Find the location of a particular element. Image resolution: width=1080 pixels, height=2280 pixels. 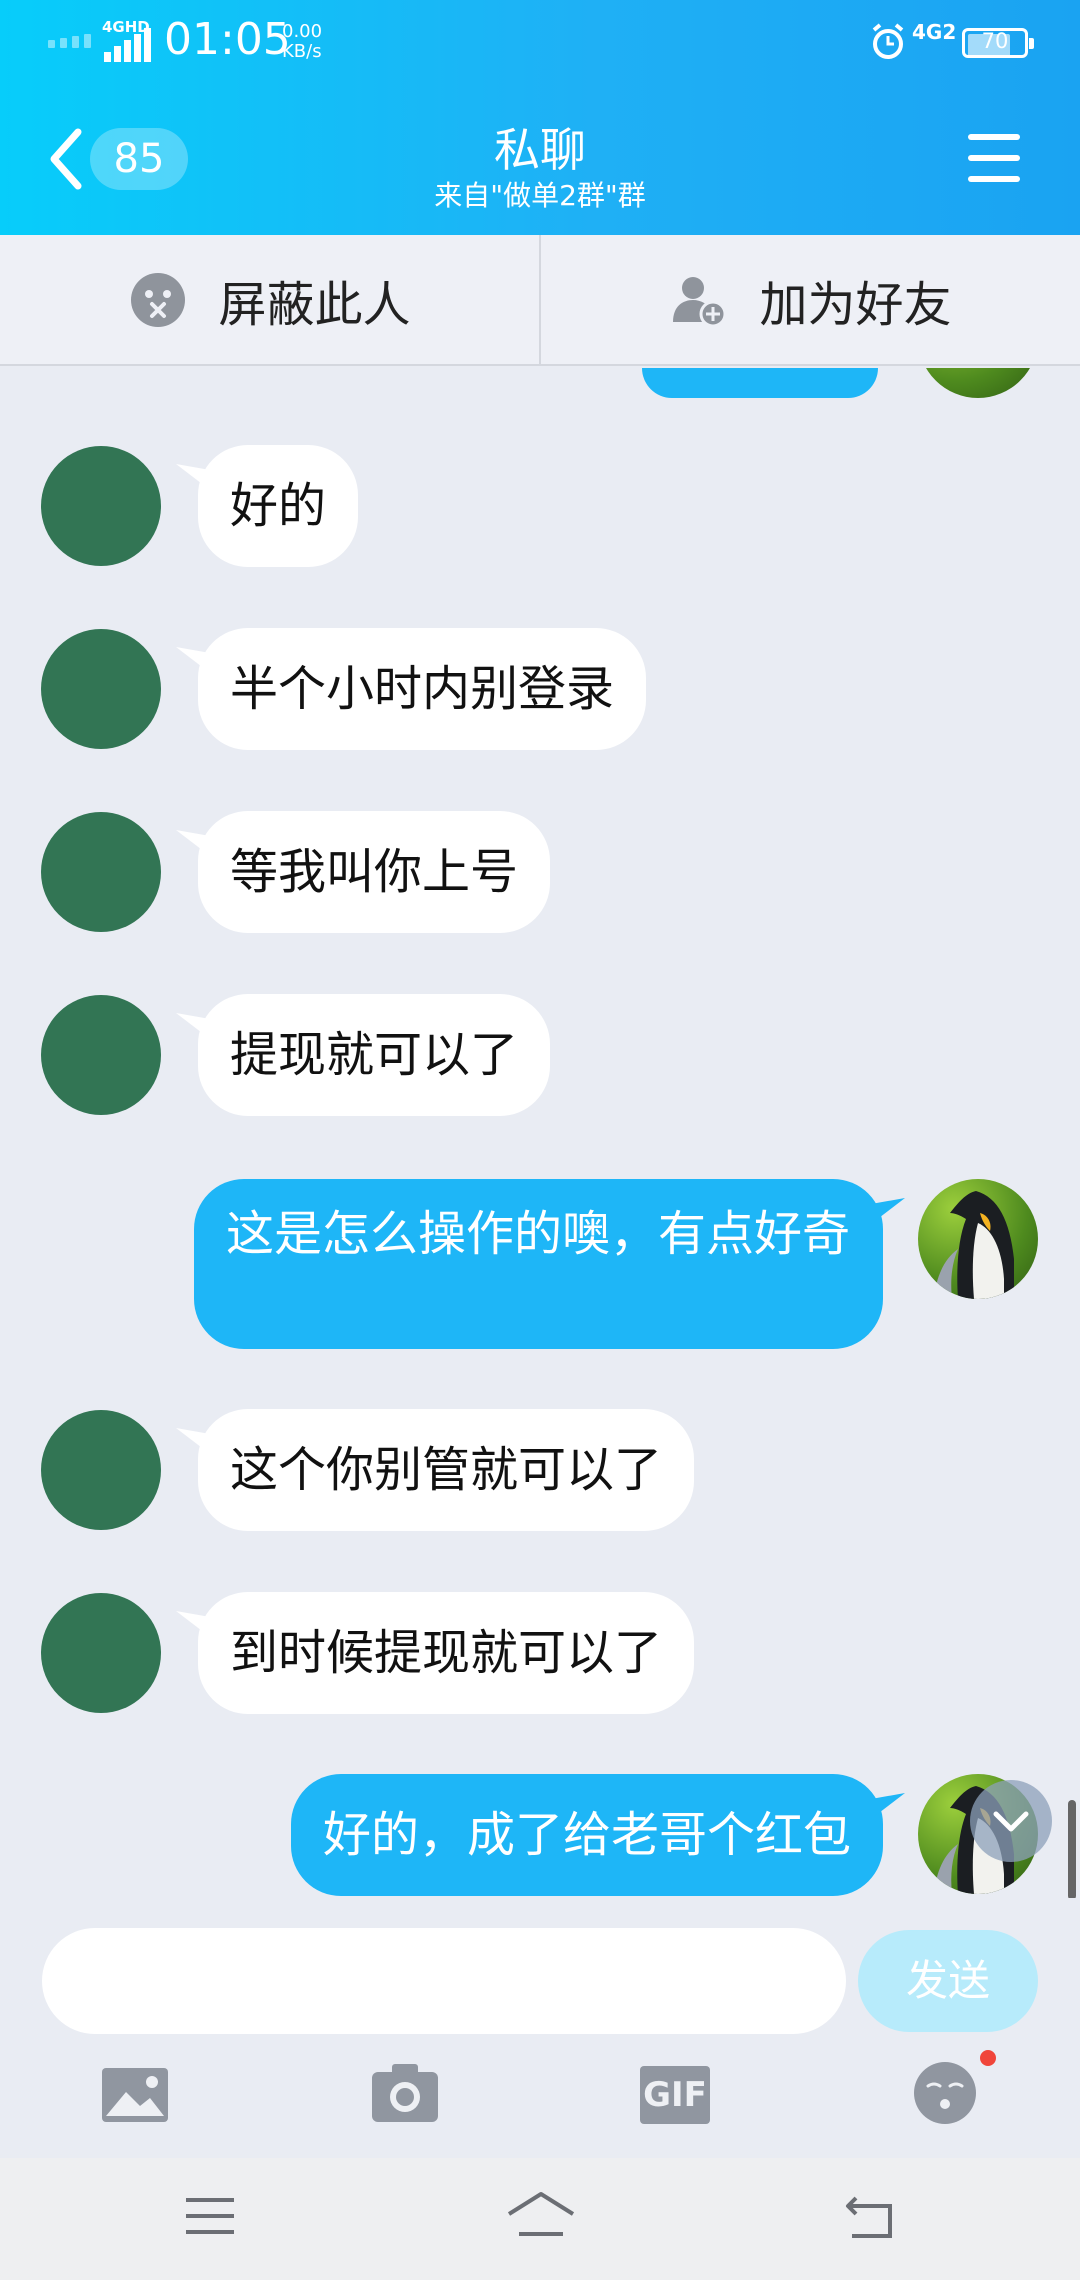

gif-icon: GIF is located at coordinates (675, 2095).